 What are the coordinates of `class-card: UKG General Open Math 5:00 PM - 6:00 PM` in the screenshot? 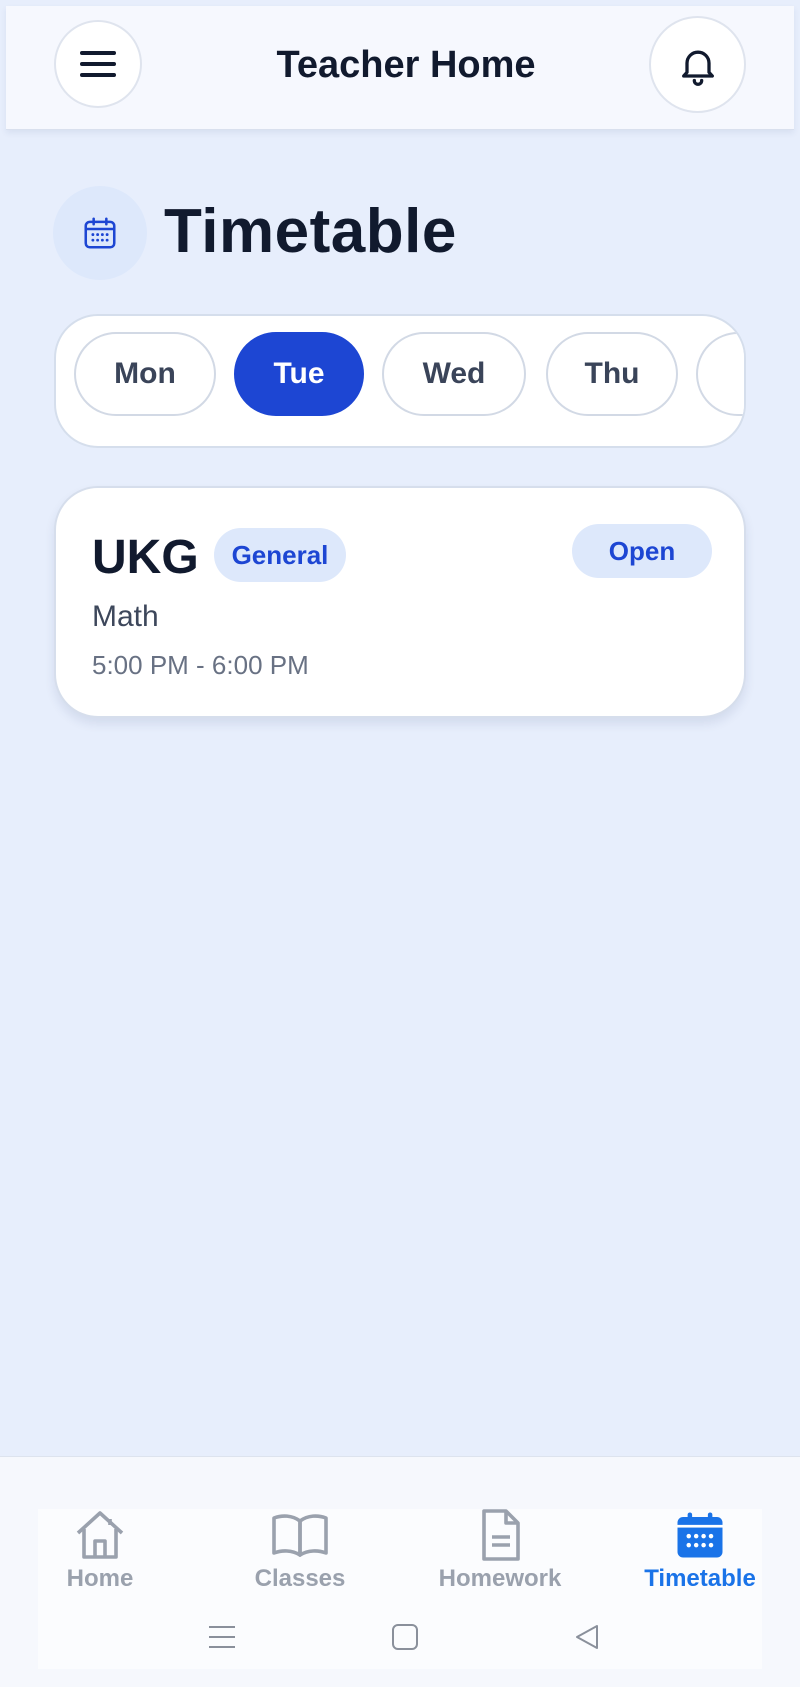 It's located at (400, 602).